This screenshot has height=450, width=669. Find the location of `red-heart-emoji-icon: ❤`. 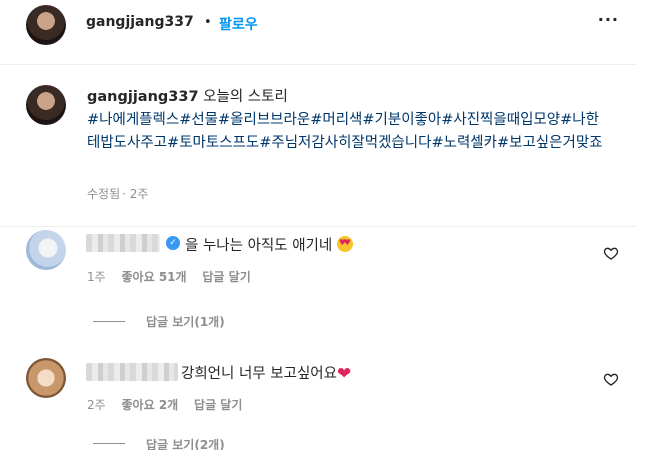

red-heart-emoji-icon: ❤ is located at coordinates (344, 374).